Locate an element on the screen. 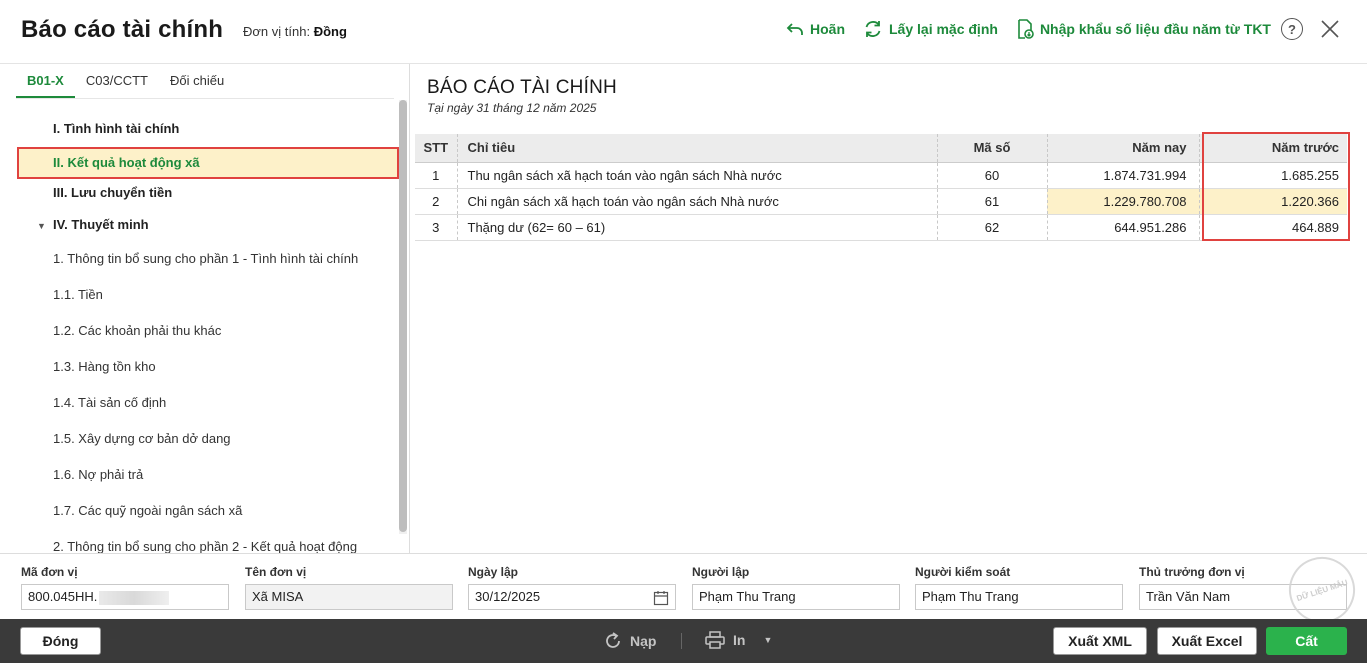 The image size is (1367, 663). cell-stt: 2 is located at coordinates (436, 201).